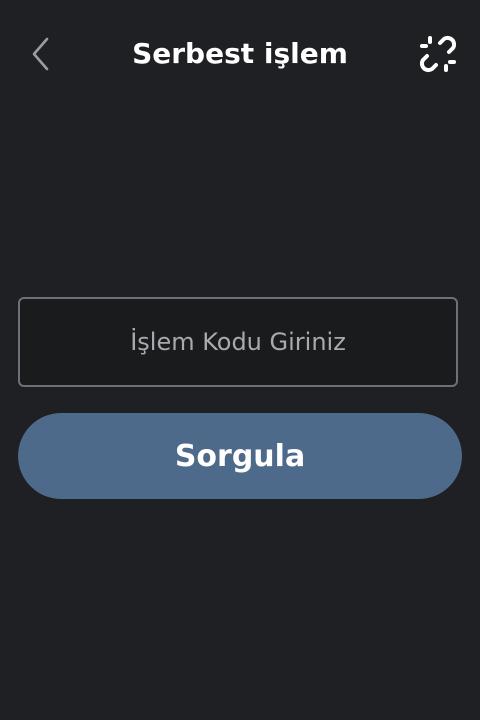 The width and height of the screenshot is (480, 720). I want to click on broken-link-icon, so click(438, 54).